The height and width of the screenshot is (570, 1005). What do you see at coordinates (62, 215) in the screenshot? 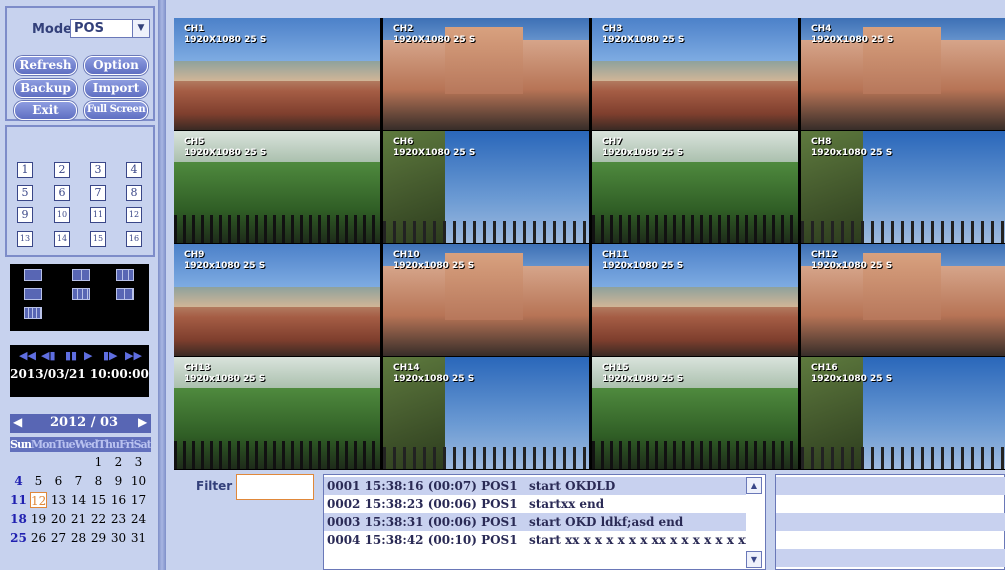
I see `channel-button-10: 10` at bounding box center [62, 215].